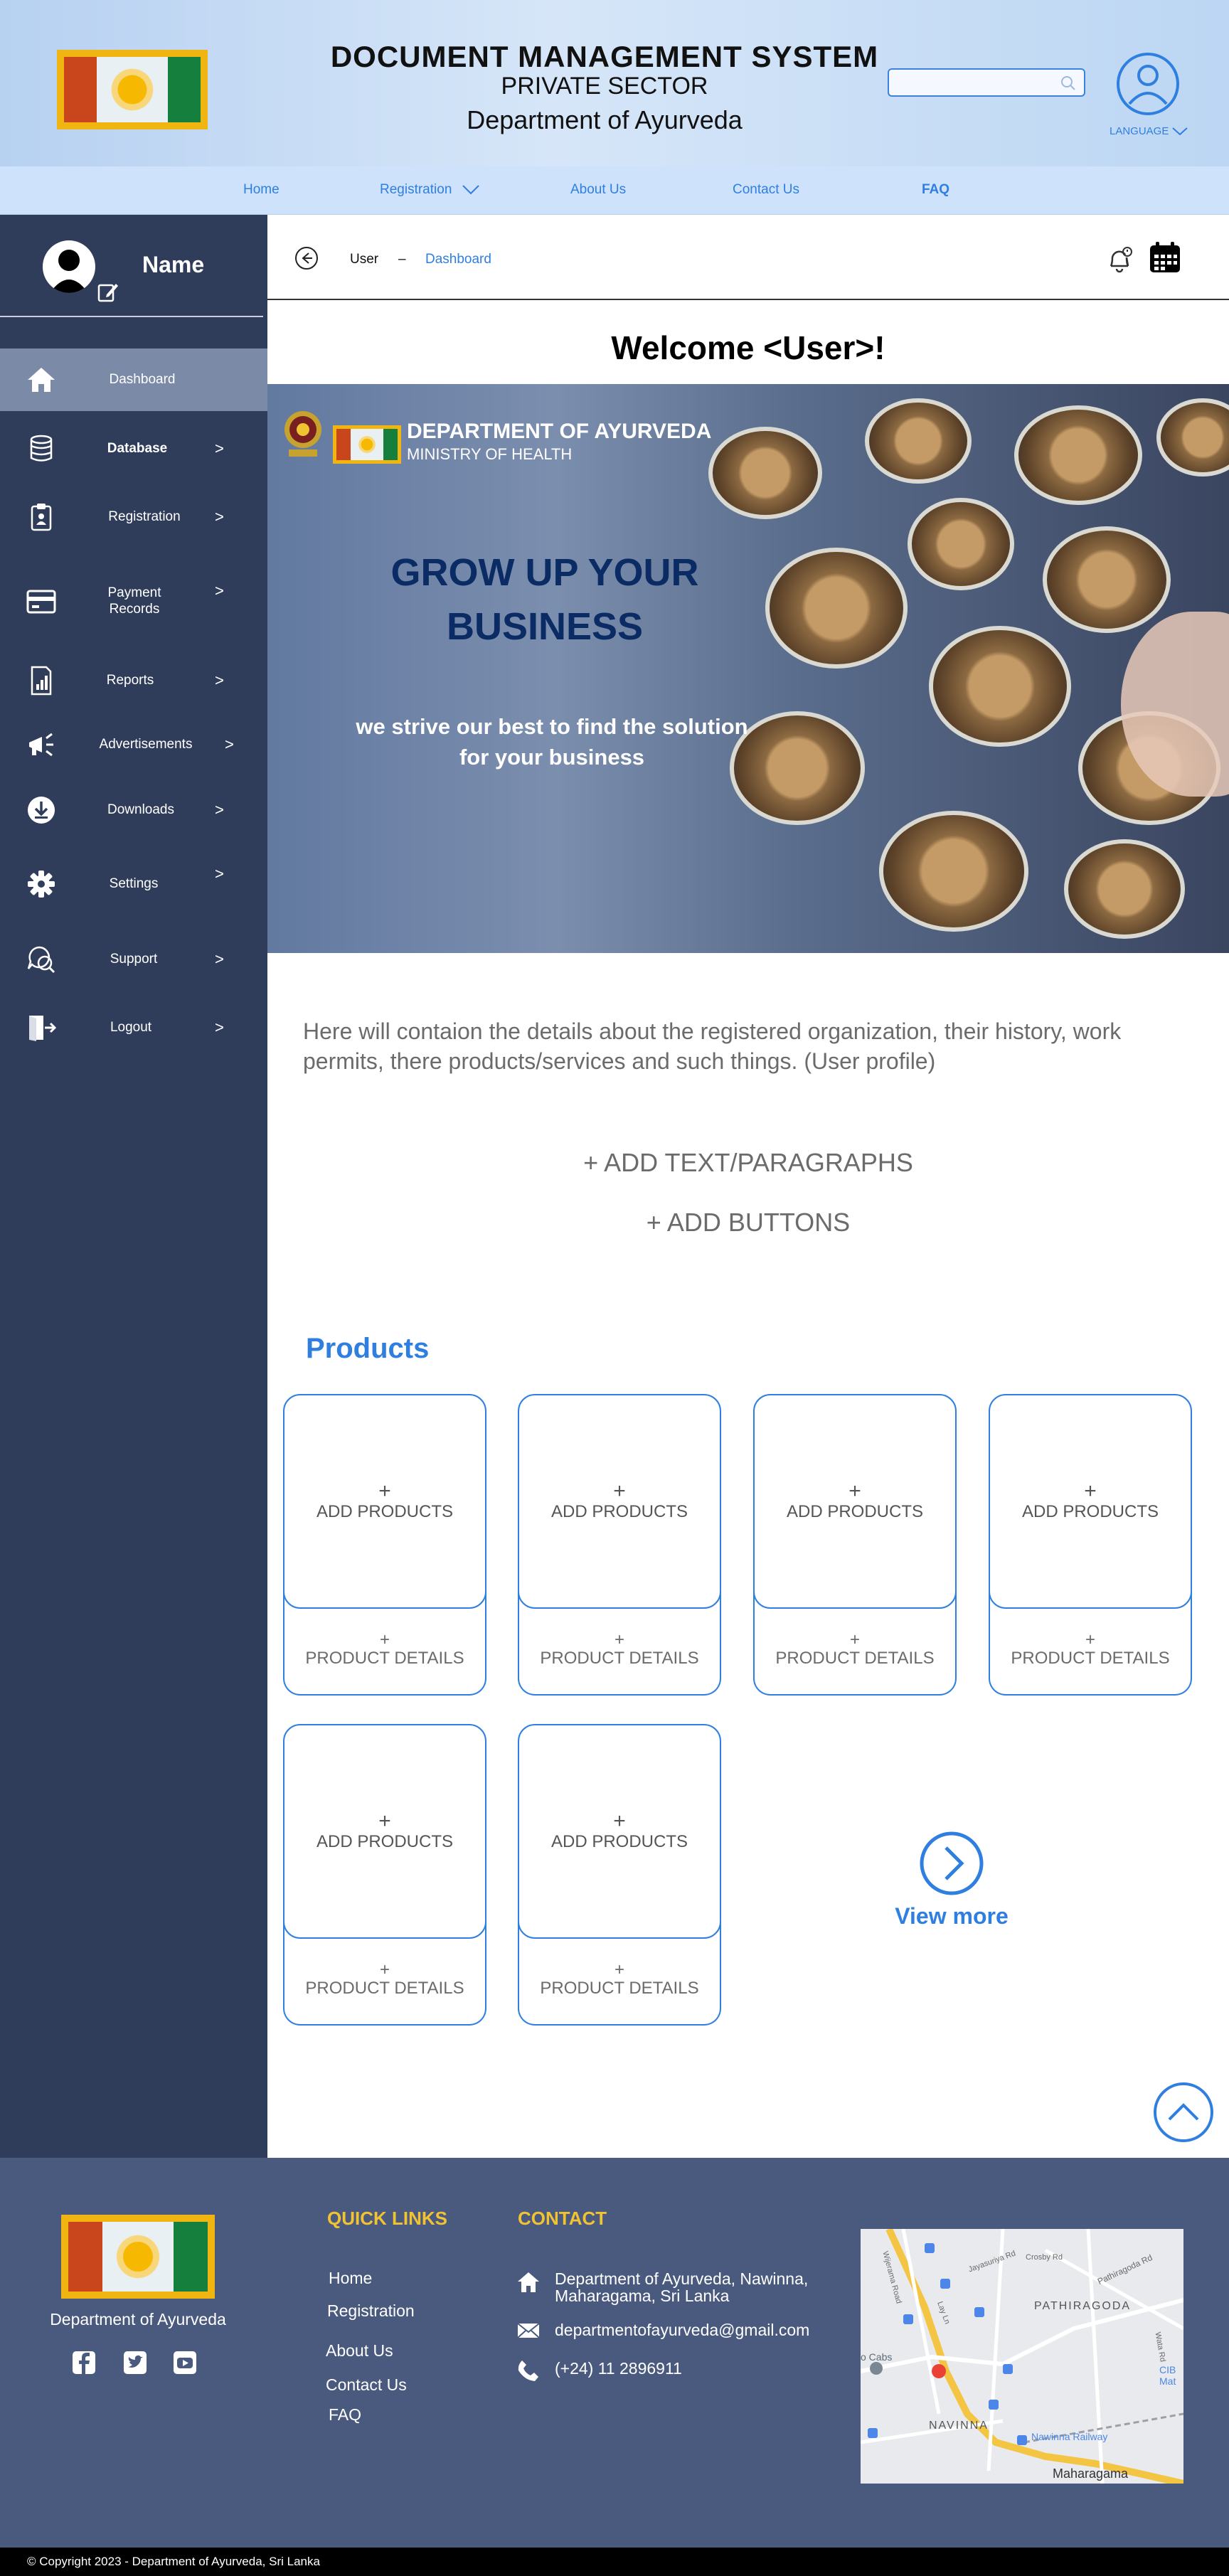  I want to click on flag-logo, so click(367, 444).